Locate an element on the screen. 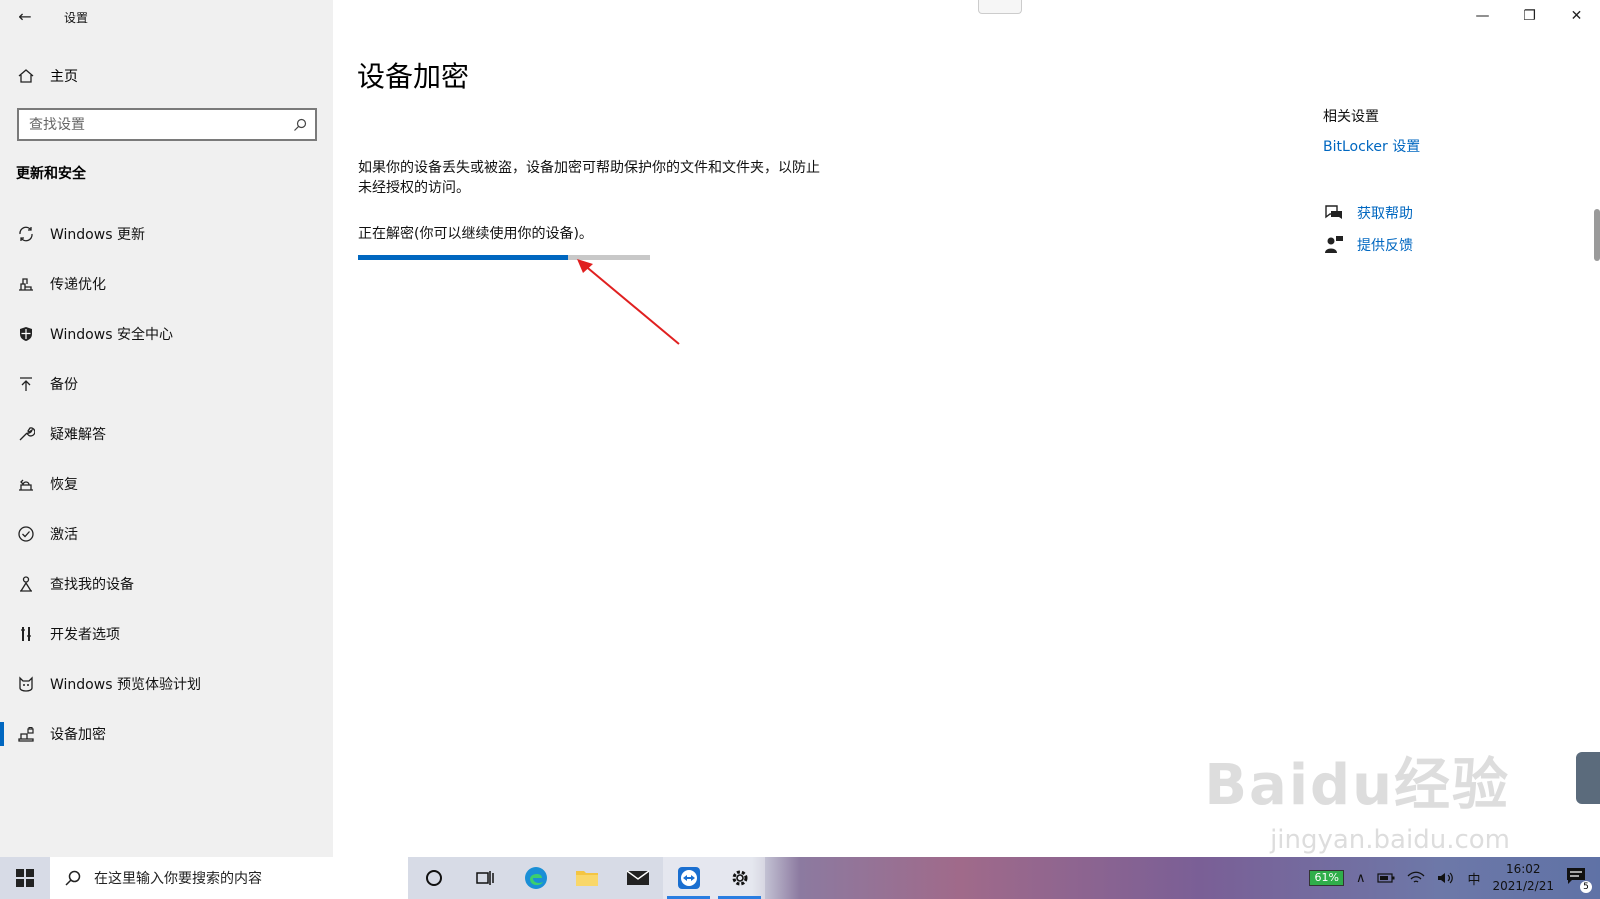 Image resolution: width=1600 pixels, height=899 pixels. scrollbar-thumb is located at coordinates (1597, 235).